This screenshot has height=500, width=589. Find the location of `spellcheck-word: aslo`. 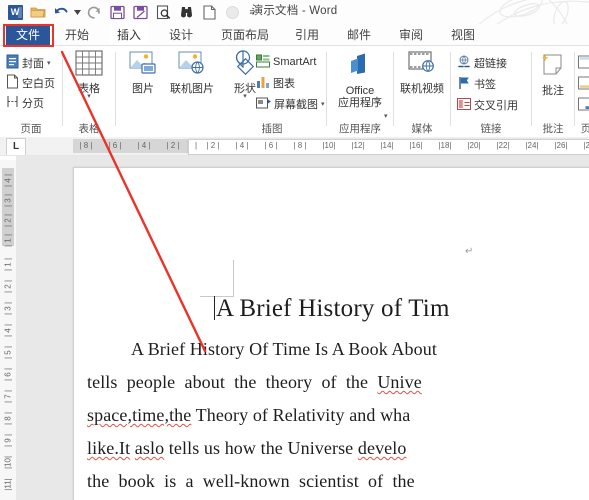

spellcheck-word: aslo is located at coordinates (149, 448).